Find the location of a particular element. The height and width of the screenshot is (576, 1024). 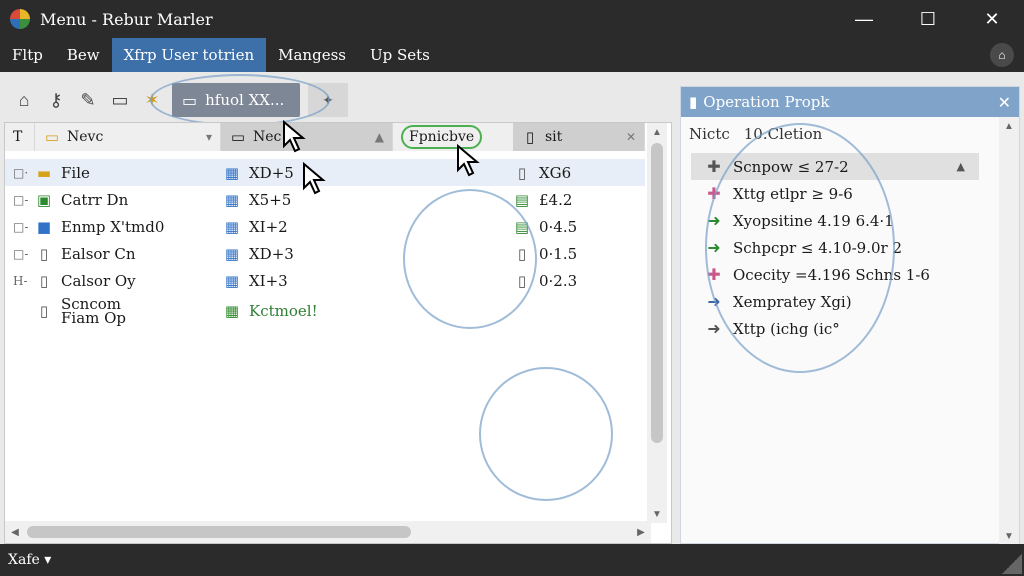

list-item: ➜ Xempratey Xgi) is located at coordinates (850, 301).